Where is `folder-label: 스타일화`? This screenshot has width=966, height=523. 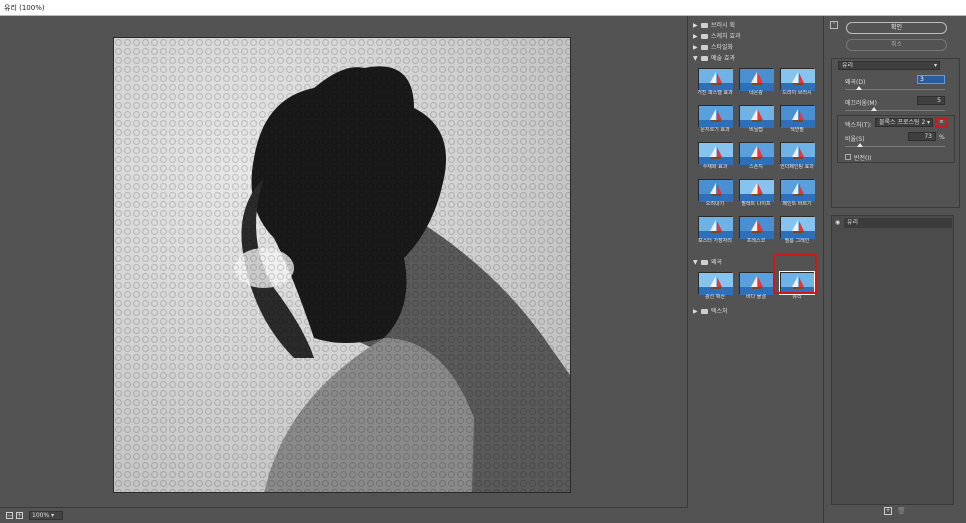
folder-label: 스타일화 is located at coordinates (722, 47).